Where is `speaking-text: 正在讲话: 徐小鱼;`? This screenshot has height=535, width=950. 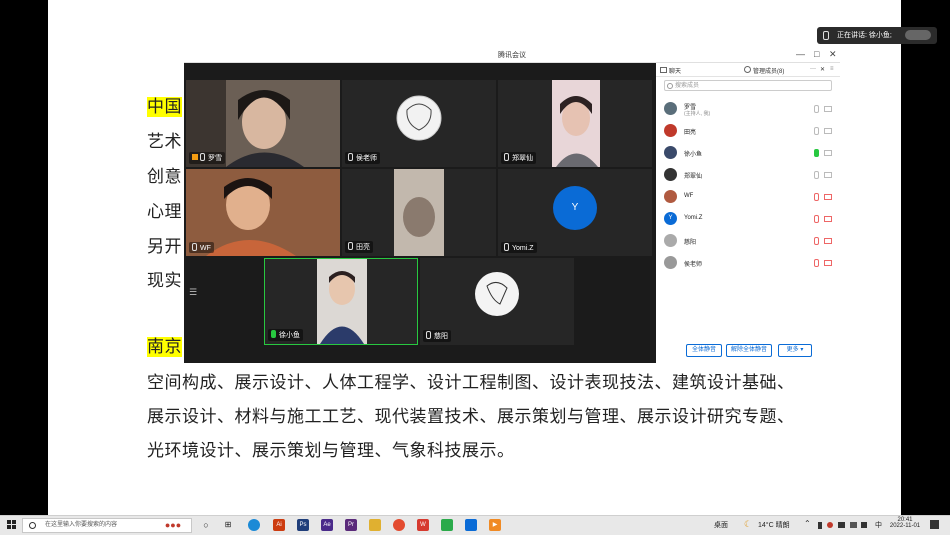 speaking-text: 正在讲话: 徐小鱼; is located at coordinates (864, 35).